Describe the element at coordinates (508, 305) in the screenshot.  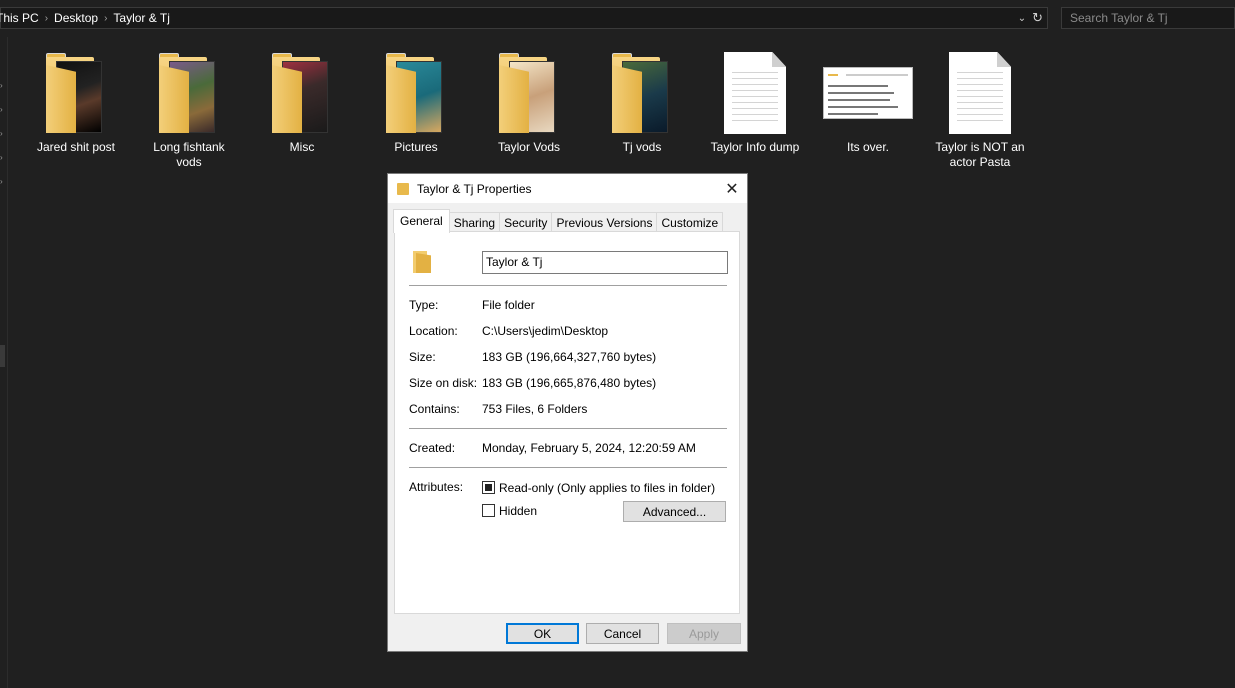
I see `type-value: File folder` at that location.